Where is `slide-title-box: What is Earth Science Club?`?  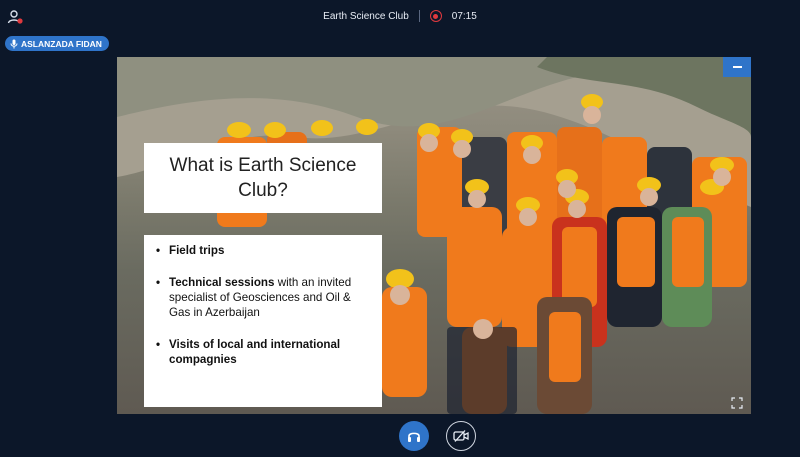 slide-title-box: What is Earth Science Club? is located at coordinates (263, 178).